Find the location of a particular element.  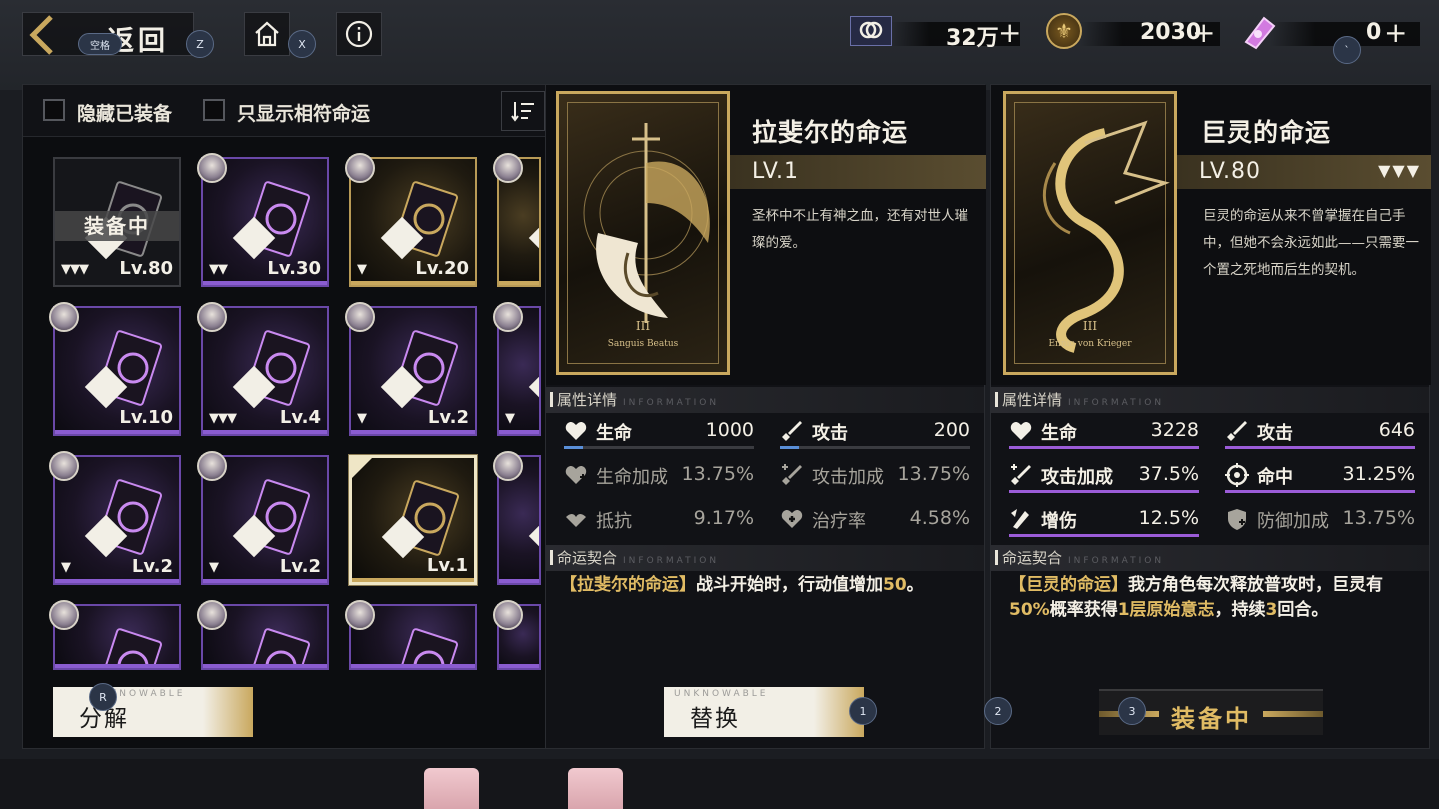

fate-card: 装备中 ▼▼▼ Lv.80 is located at coordinates (117, 222).